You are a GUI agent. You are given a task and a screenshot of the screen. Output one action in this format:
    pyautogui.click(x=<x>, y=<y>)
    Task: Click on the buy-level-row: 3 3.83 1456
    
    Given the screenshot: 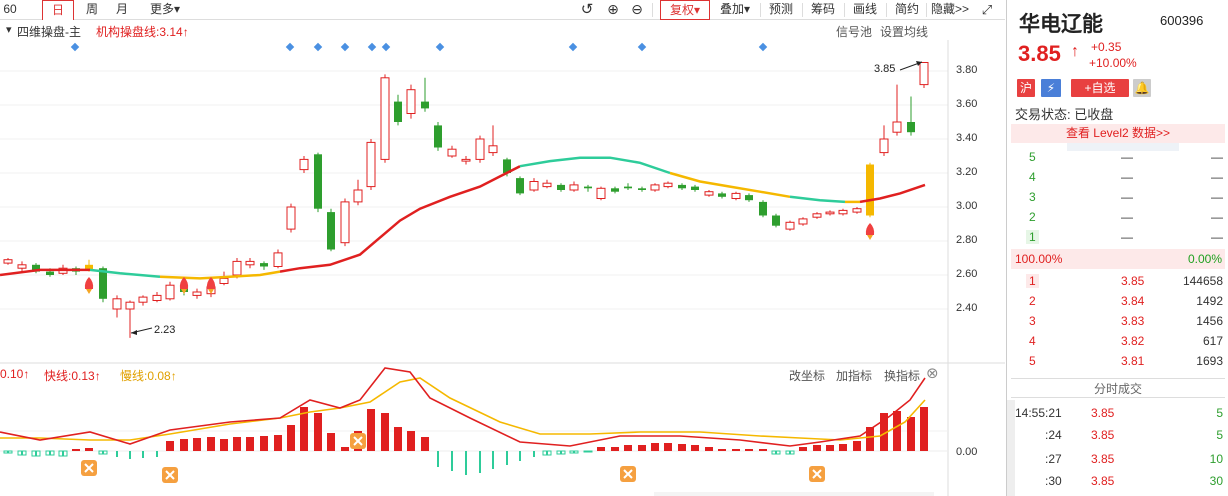 What is the action you would take?
    pyautogui.click(x=1126, y=321)
    